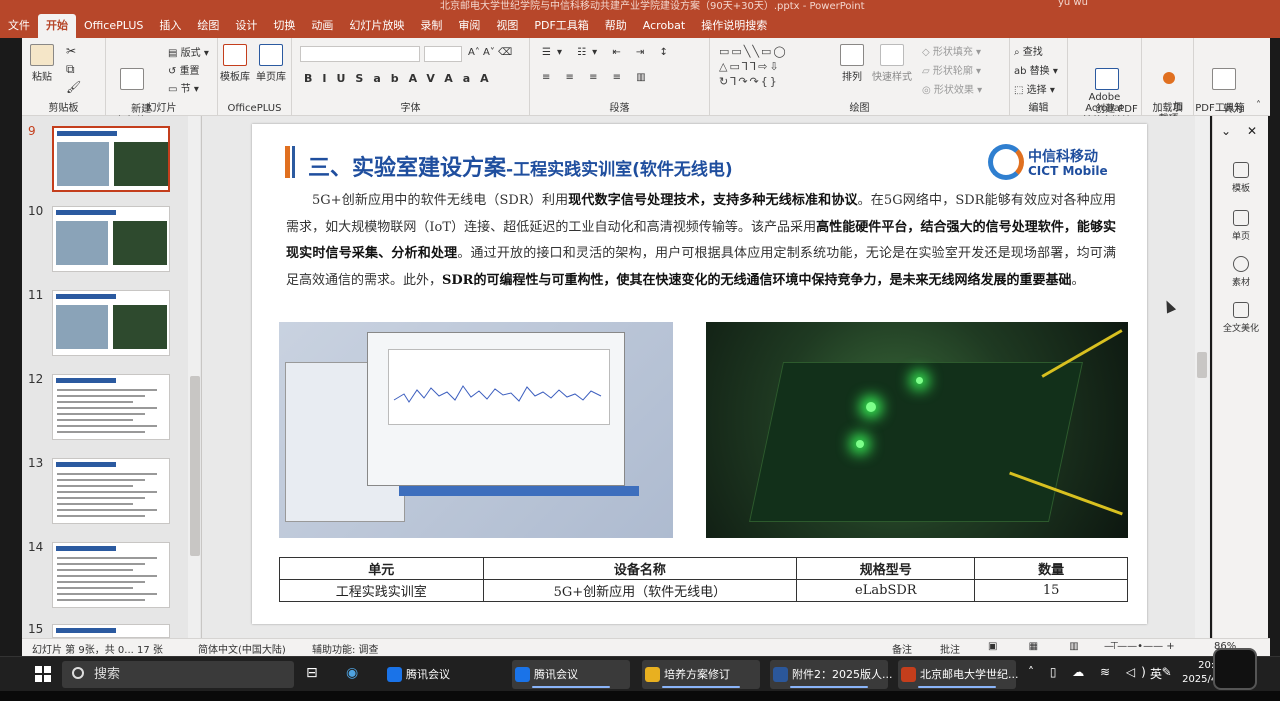 The height and width of the screenshot is (701, 1280). What do you see at coordinates (950, 648) in the screenshot?
I see `comments-button: 批注` at bounding box center [950, 648].